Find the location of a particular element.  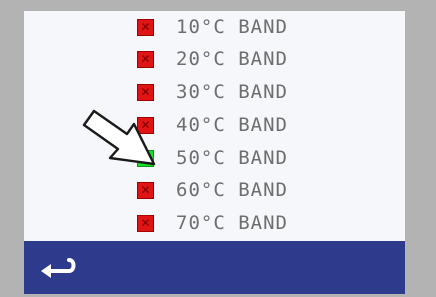

band-label-40: 40°C BAND is located at coordinates (232, 125).